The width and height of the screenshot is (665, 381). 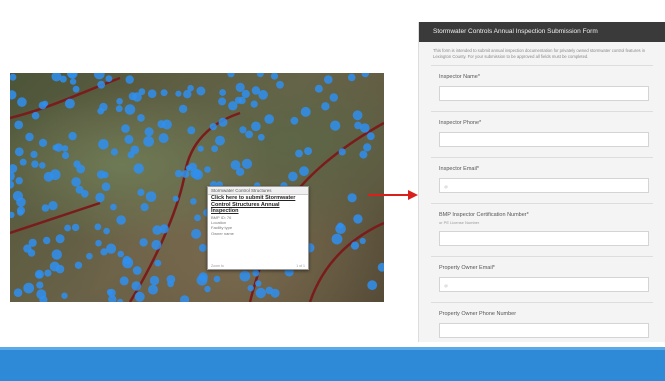 I want to click on certification-number-input, so click(x=544, y=238).